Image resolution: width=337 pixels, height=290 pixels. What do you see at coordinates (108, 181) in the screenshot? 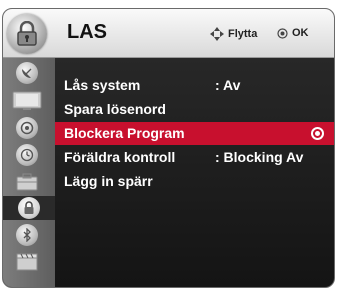
I see `menu-item-label: Lägg in spärr` at bounding box center [108, 181].